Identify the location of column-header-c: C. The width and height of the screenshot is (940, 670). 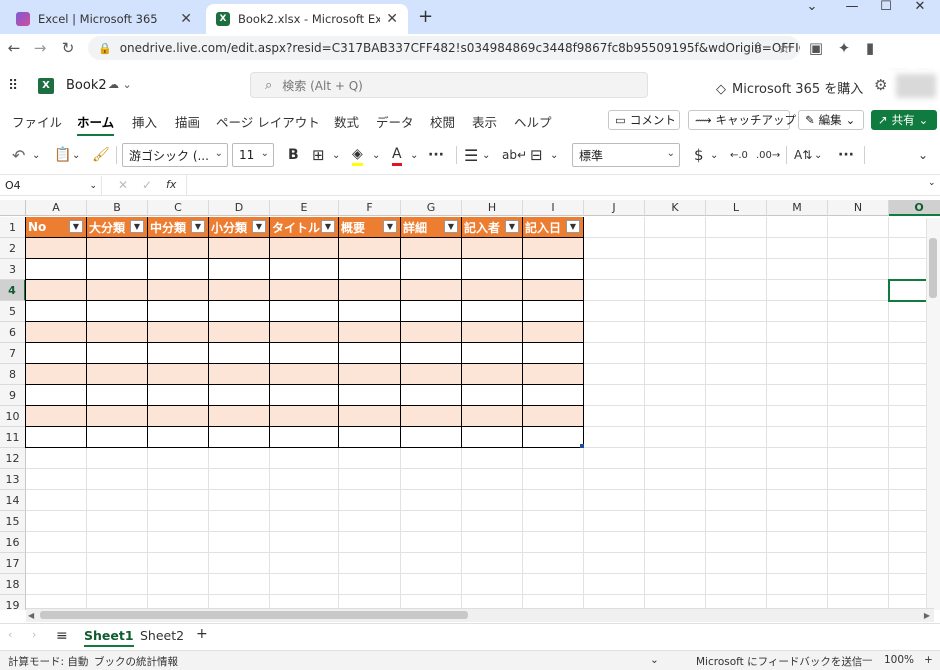
(178, 208).